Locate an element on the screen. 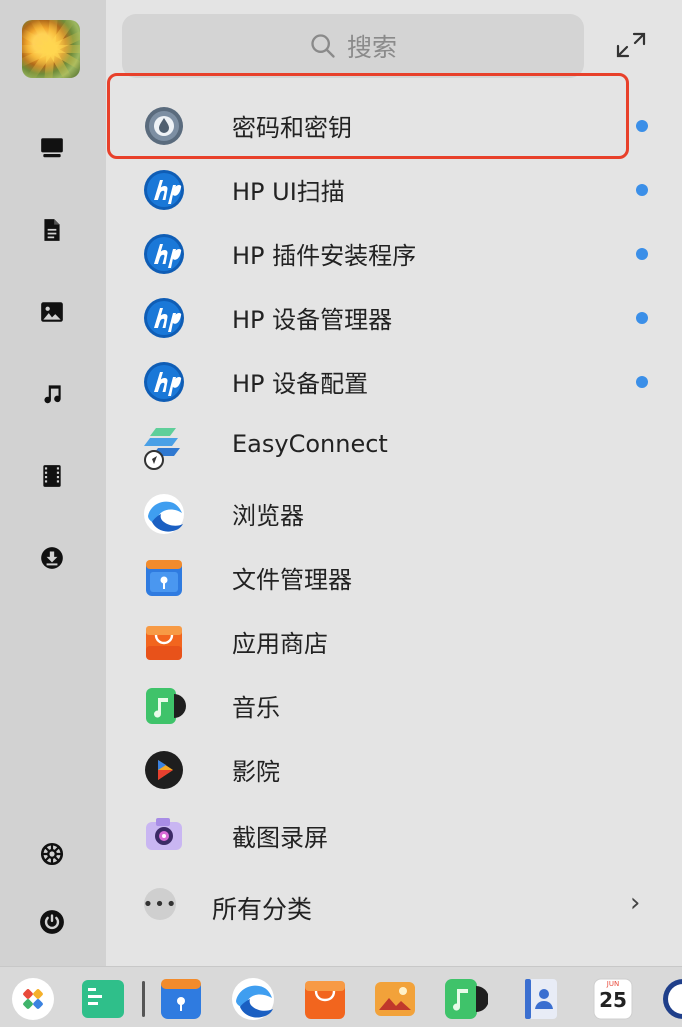 This screenshot has width=682, height=1027. app-item-screenshot: 截图录屏 is located at coordinates (394, 836).